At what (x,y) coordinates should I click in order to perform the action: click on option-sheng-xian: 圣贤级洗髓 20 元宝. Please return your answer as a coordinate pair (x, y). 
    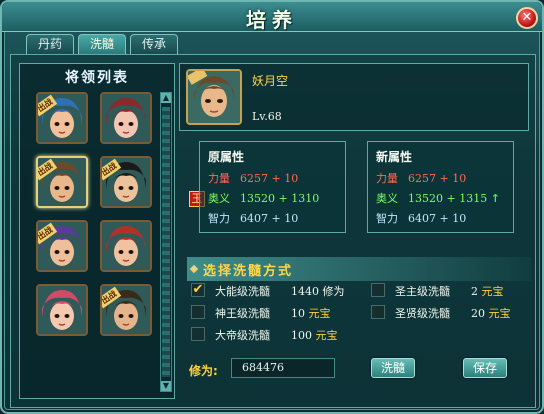
    Looking at the image, I should click on (451, 314).